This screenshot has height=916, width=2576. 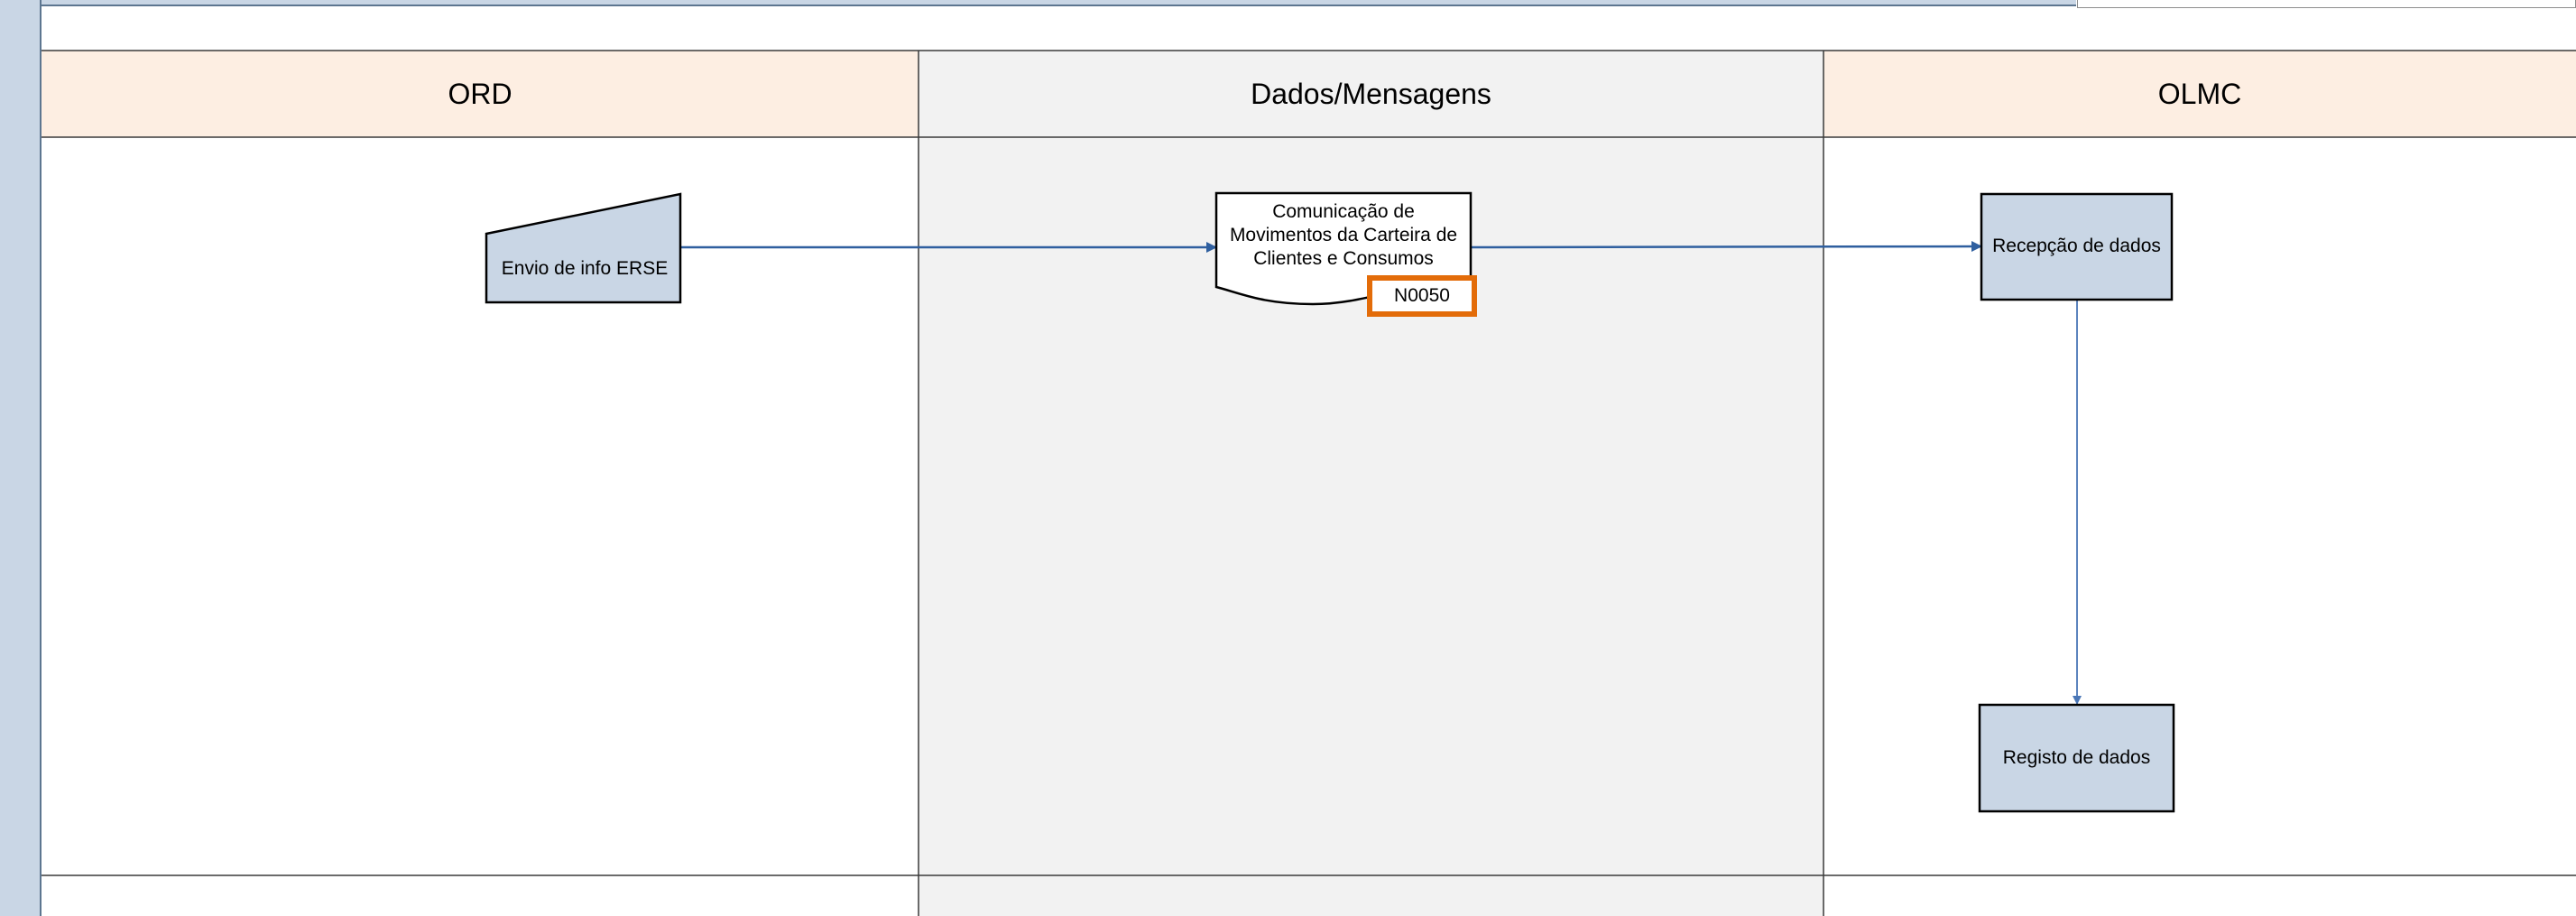 I want to click on message-code-label: N0050, so click(x=1422, y=295).